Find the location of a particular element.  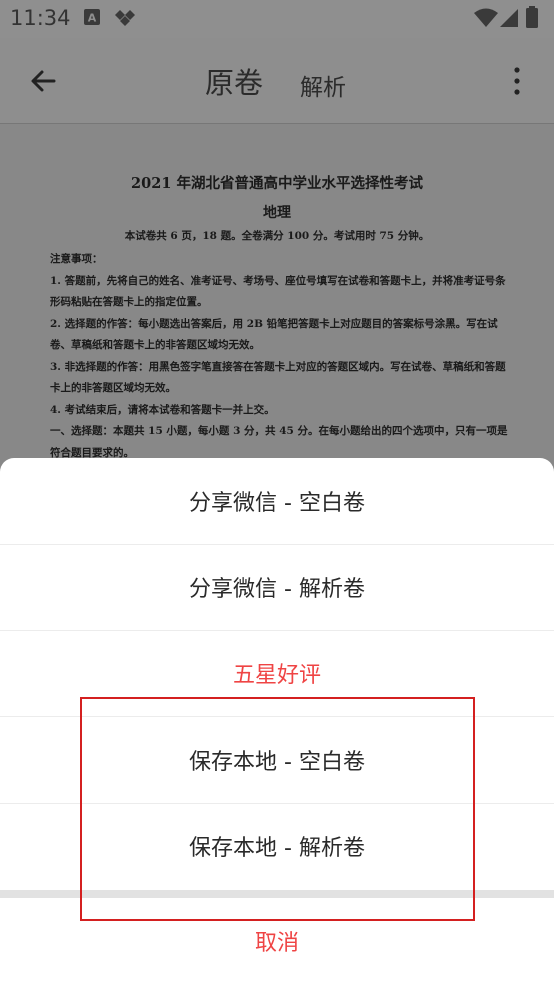

share-wechat-blank-button: 分享微信 - 空白卷 is located at coordinates (277, 501).